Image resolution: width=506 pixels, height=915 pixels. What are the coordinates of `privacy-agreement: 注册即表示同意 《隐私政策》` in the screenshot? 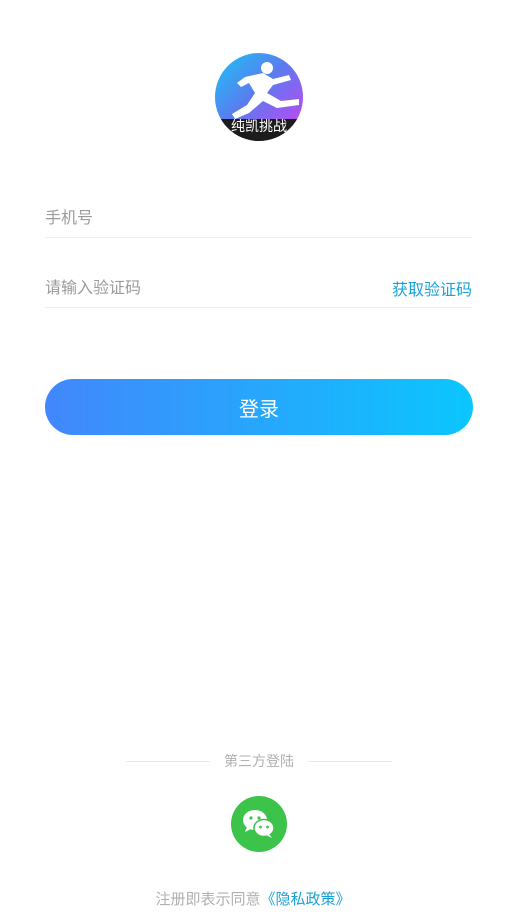 It's located at (253, 898).